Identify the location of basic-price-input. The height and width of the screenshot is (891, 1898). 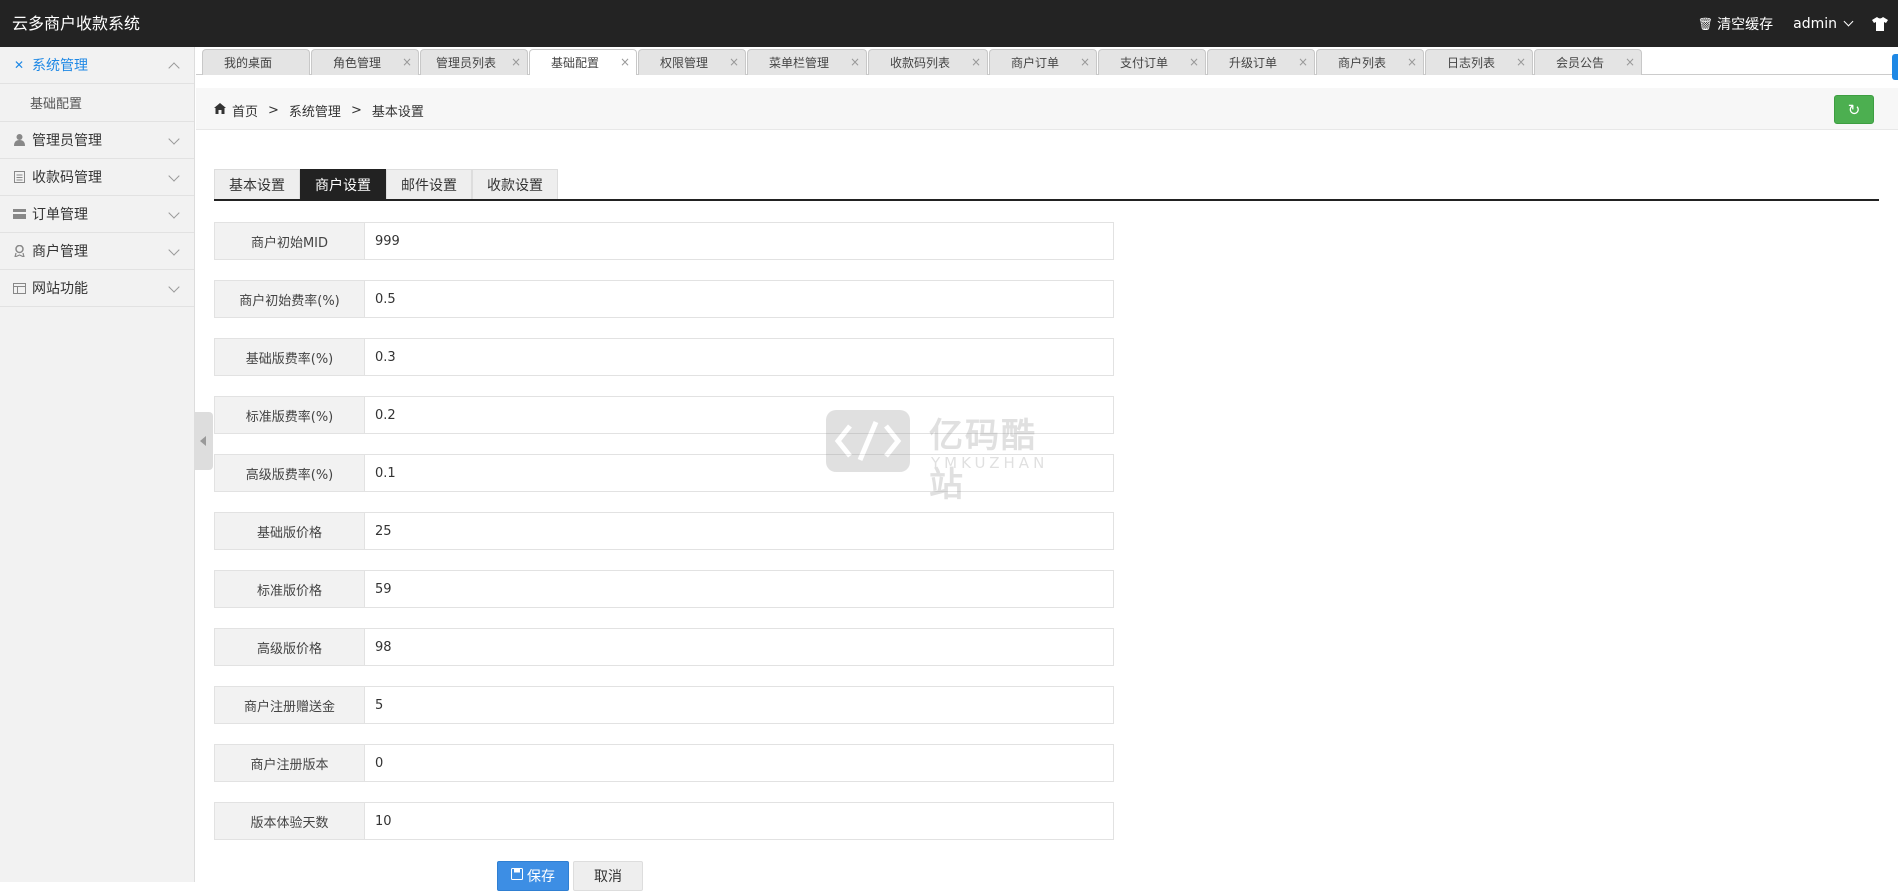
(739, 531).